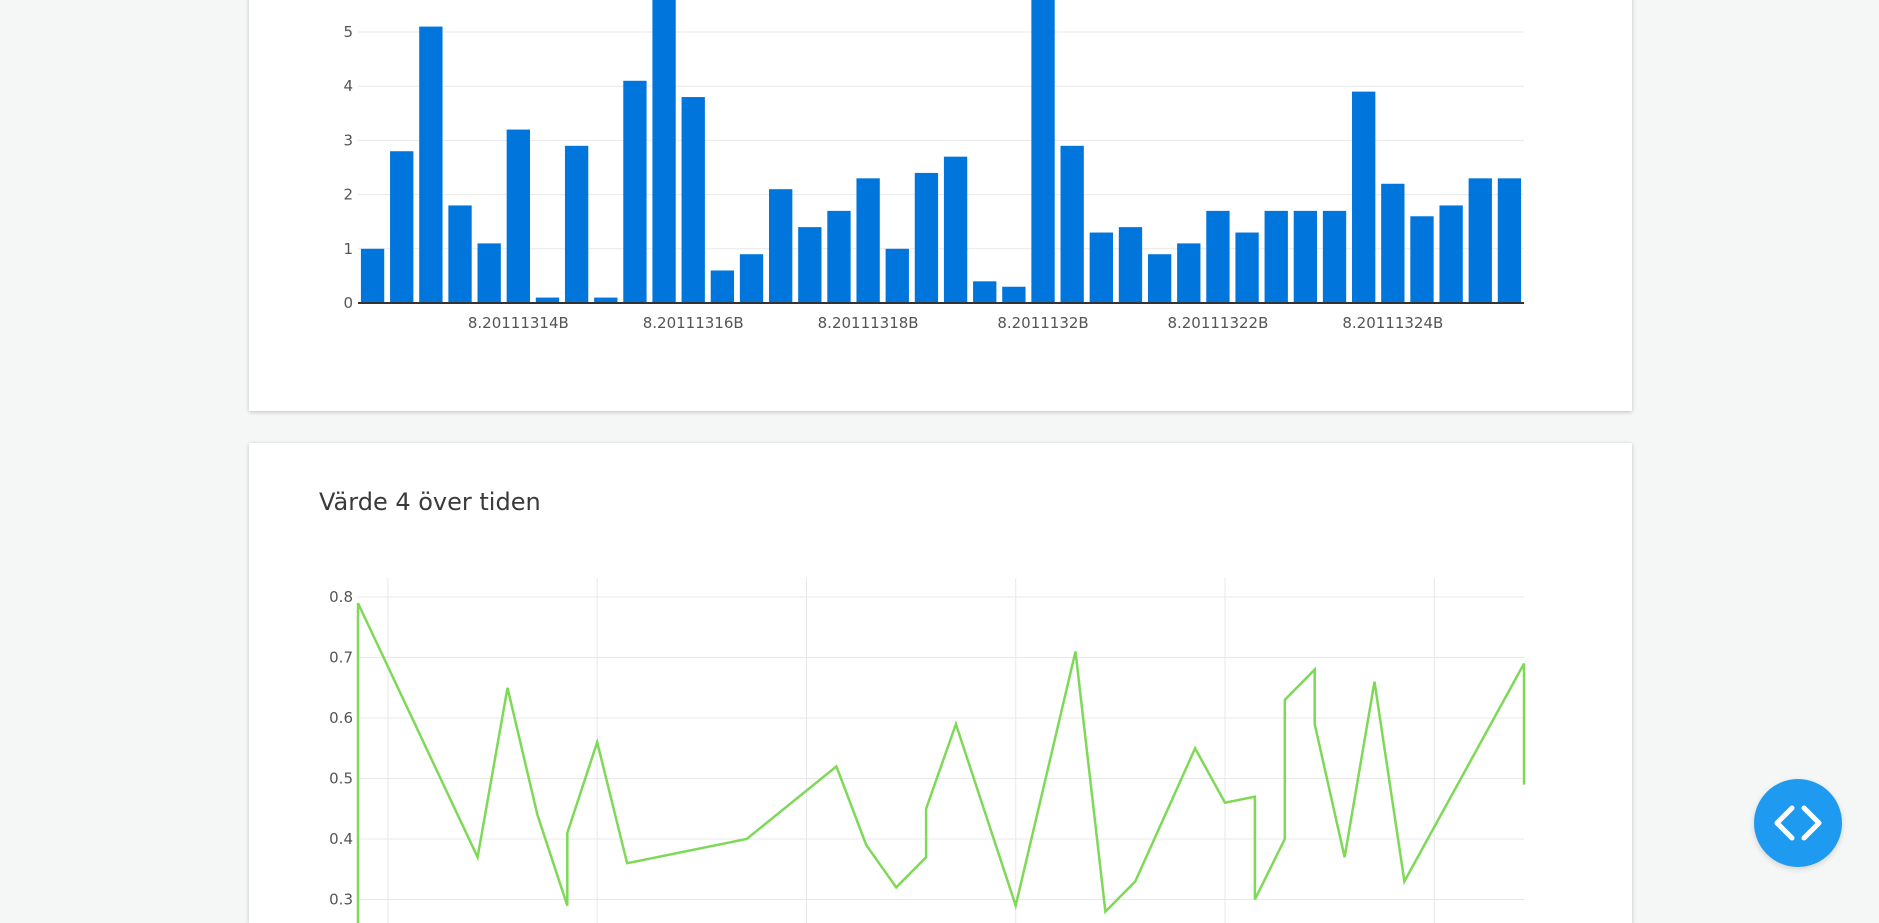 The height and width of the screenshot is (923, 1879). I want to click on code-toggle-button, so click(1798, 823).